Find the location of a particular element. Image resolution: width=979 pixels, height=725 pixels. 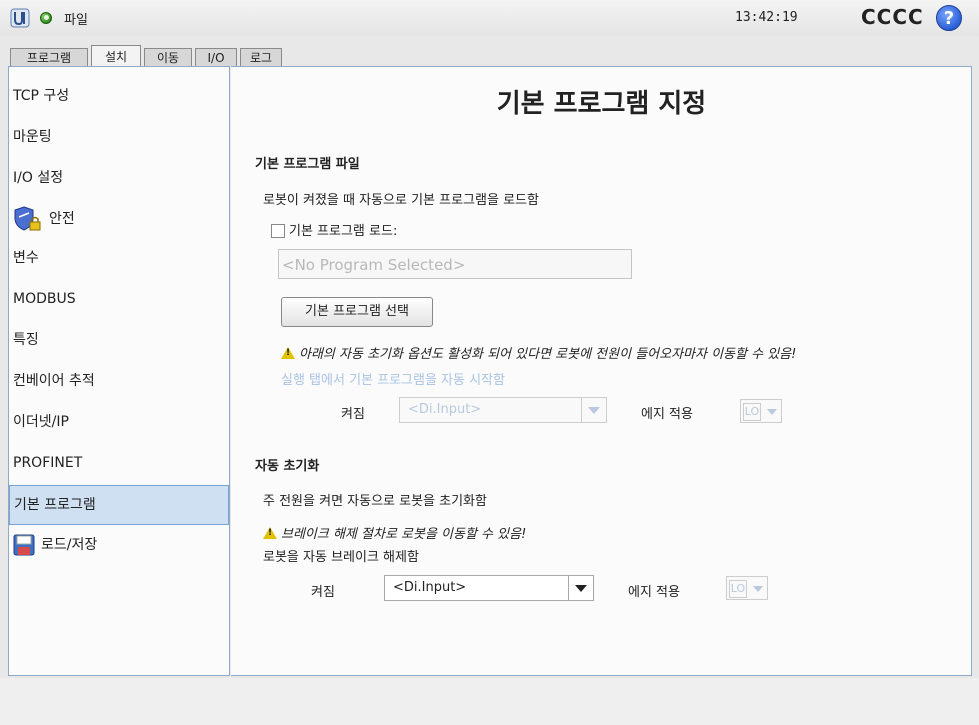

brake-release-label: 로봇을 자동 브레이크 해제함 is located at coordinates (341, 557).